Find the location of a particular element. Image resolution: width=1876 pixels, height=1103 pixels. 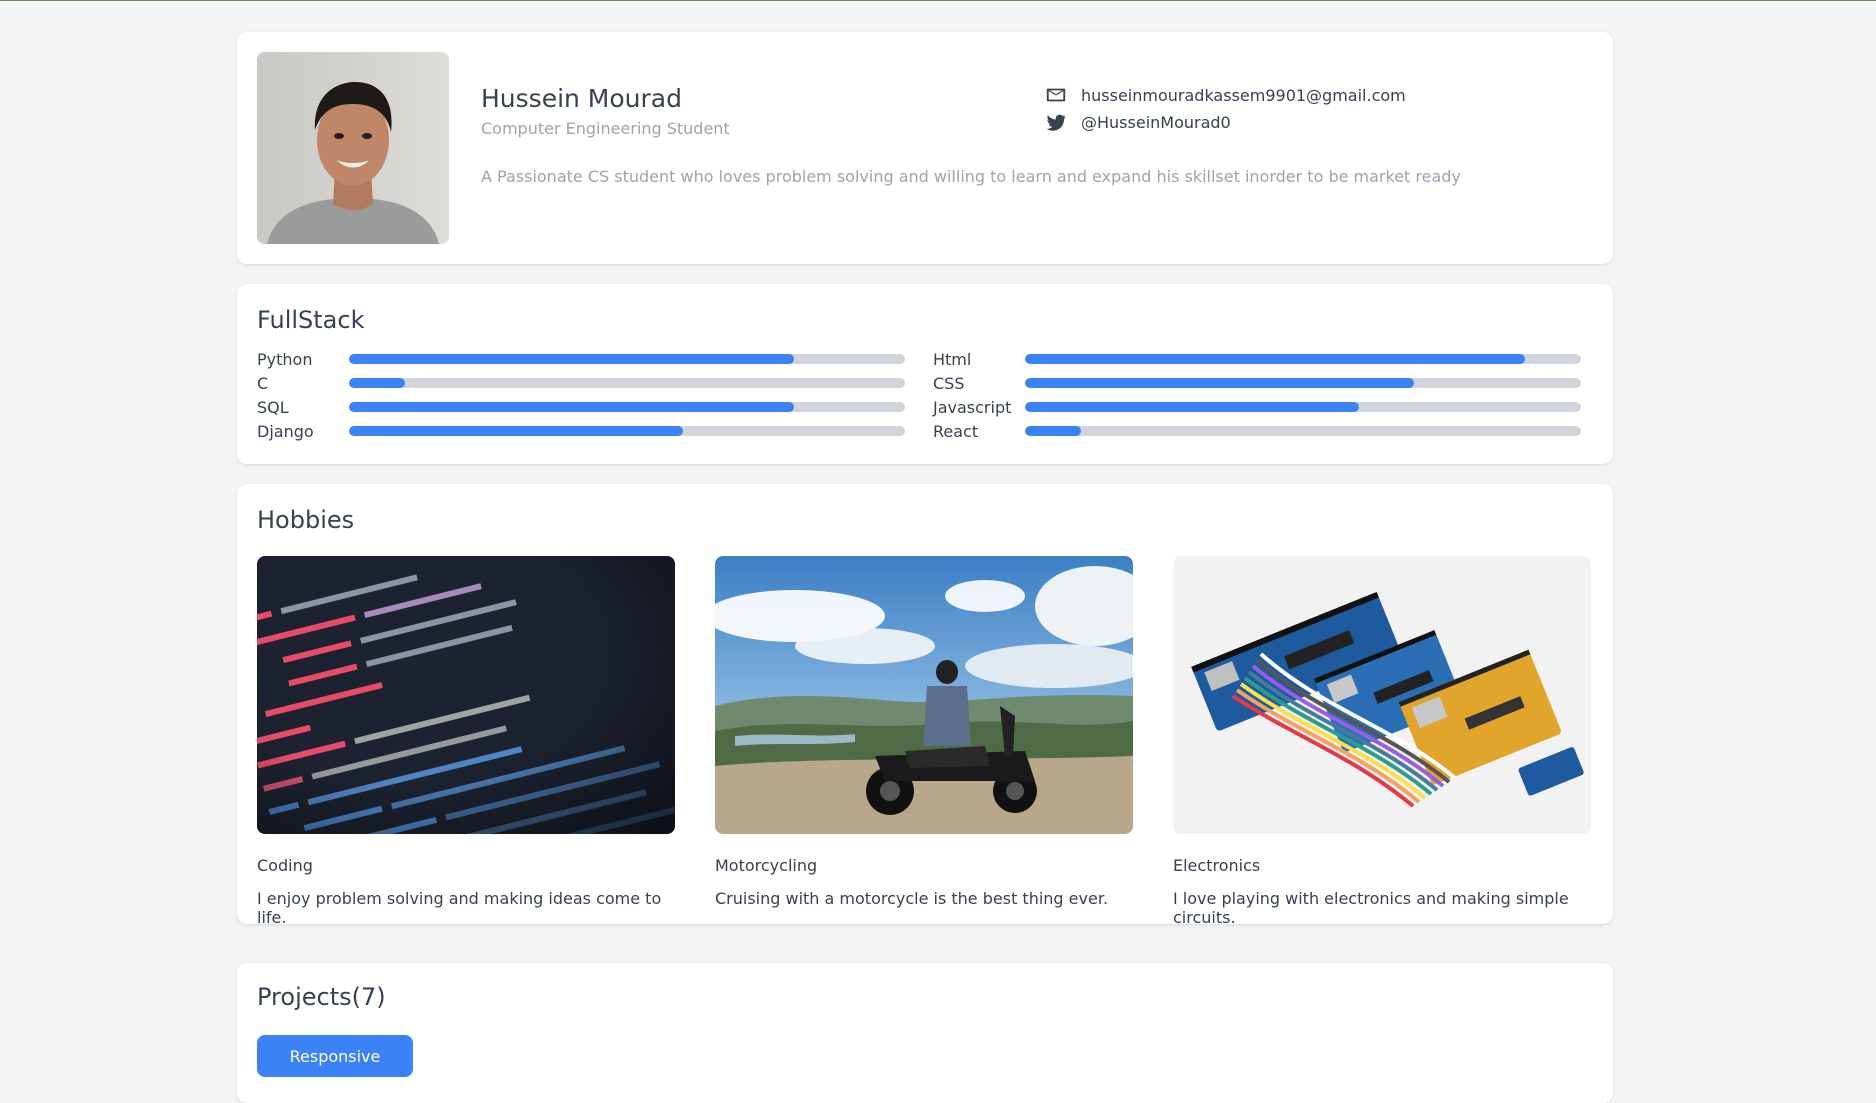

top-border is located at coordinates (938, 0).